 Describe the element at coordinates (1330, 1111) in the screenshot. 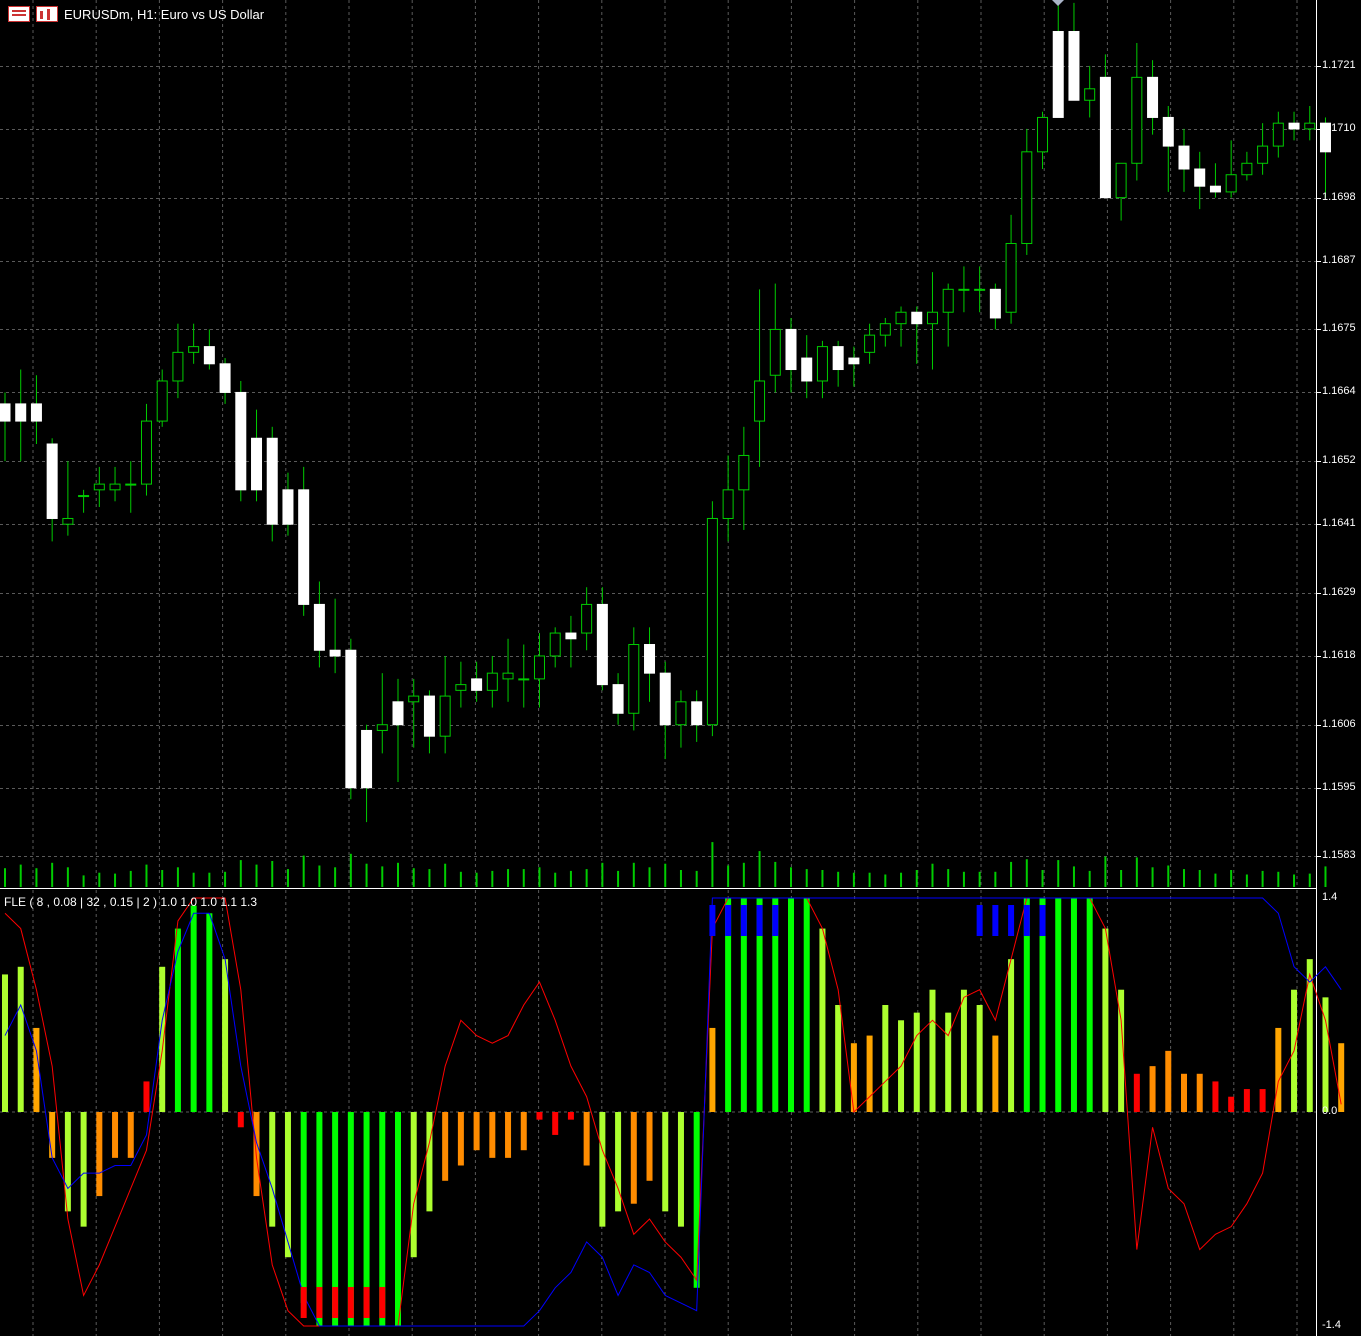

I see `indicator-axis-label: 0.0` at that location.